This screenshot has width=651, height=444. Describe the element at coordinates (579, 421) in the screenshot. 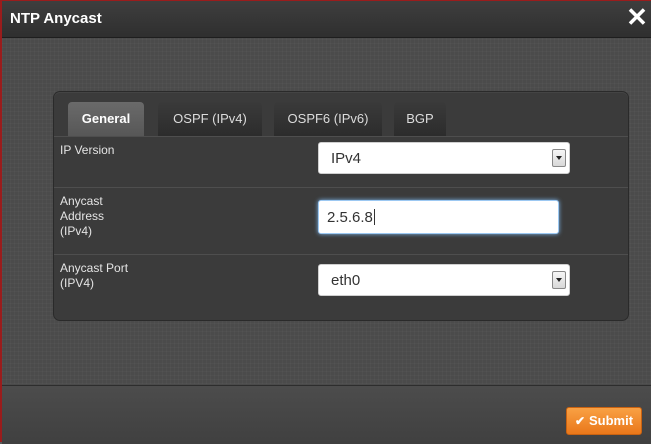

I see `check-icon: ✔` at that location.